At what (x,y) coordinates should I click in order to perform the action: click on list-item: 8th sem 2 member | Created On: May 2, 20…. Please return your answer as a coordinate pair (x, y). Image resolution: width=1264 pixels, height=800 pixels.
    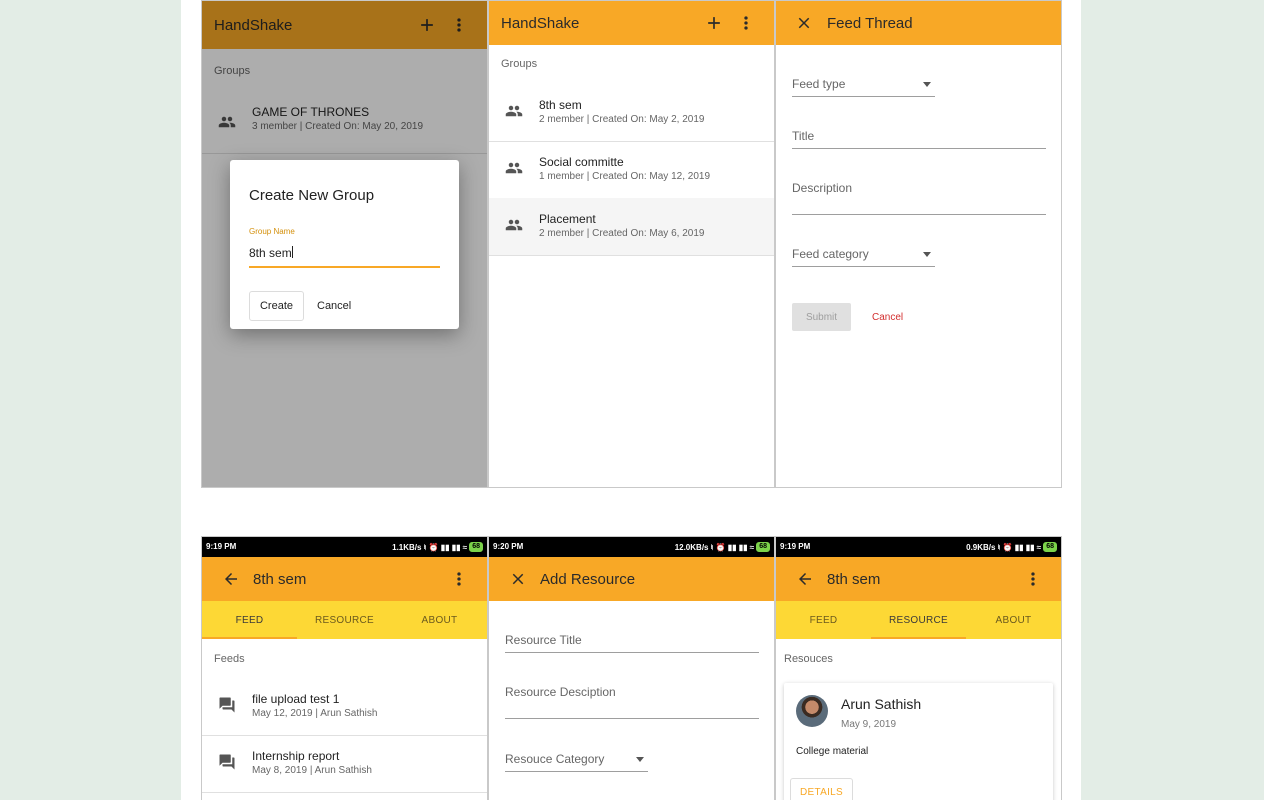
    Looking at the image, I should click on (631, 113).